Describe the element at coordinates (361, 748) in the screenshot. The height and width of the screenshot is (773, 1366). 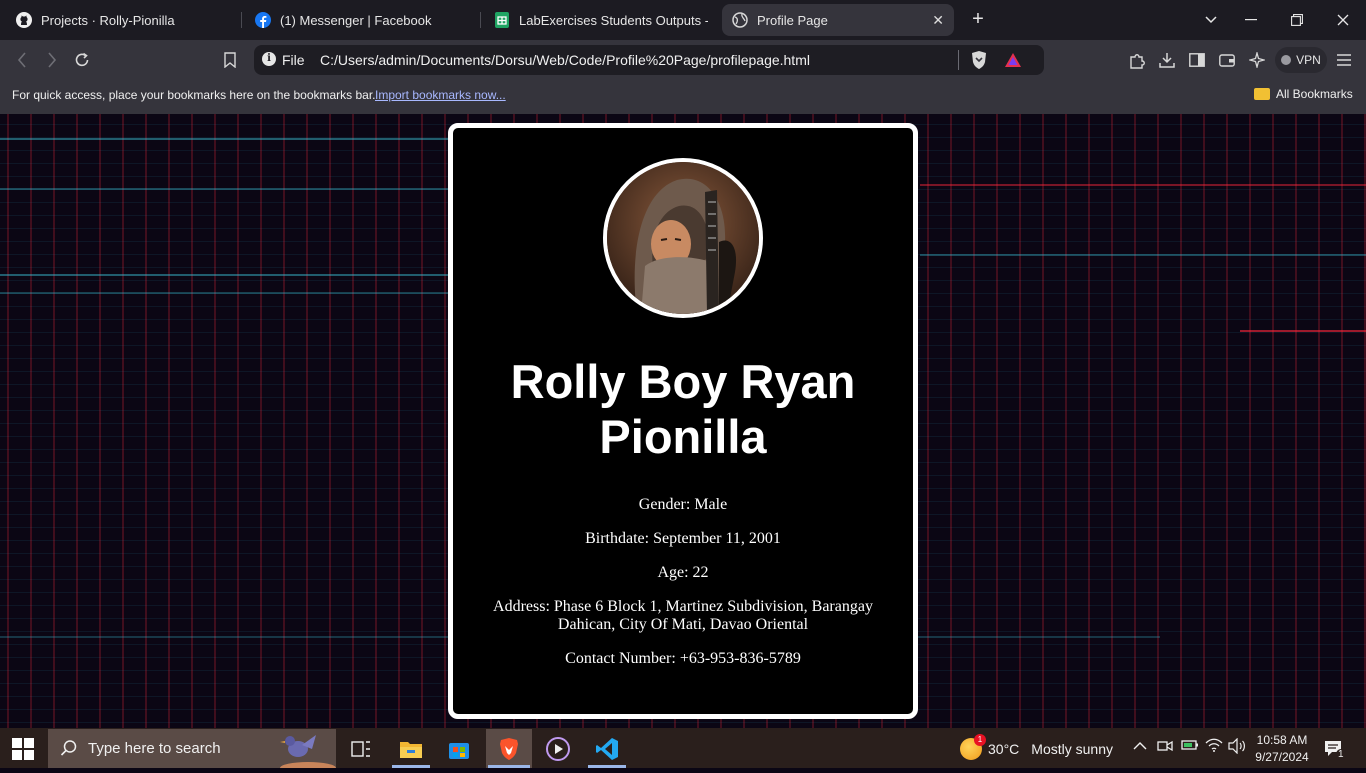
I see `task-view-button` at that location.